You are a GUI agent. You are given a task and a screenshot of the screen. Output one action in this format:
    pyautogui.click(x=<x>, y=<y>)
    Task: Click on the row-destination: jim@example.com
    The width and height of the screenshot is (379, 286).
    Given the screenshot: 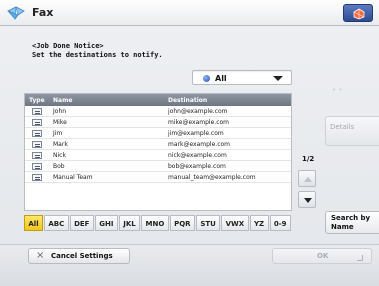 What is the action you would take?
    pyautogui.click(x=196, y=133)
    